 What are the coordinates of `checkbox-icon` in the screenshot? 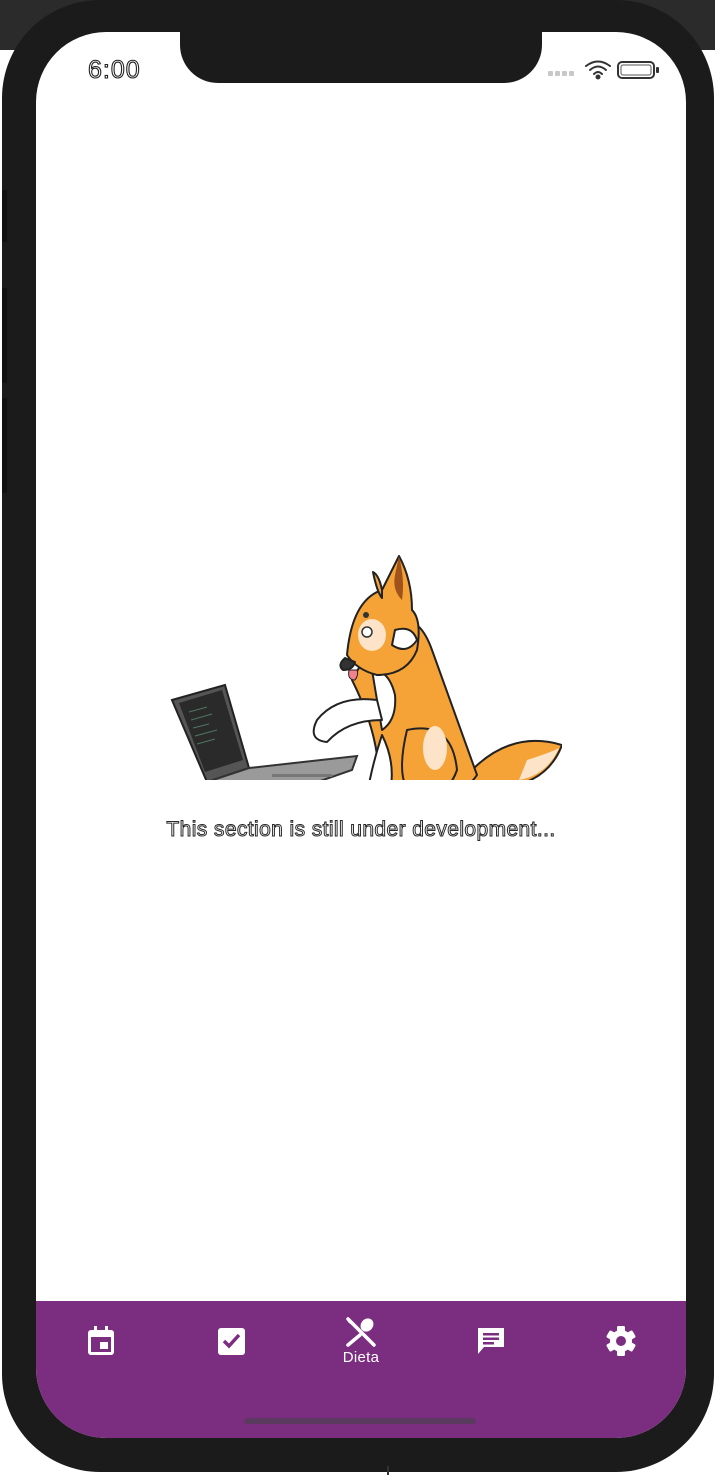 It's located at (231, 1341).